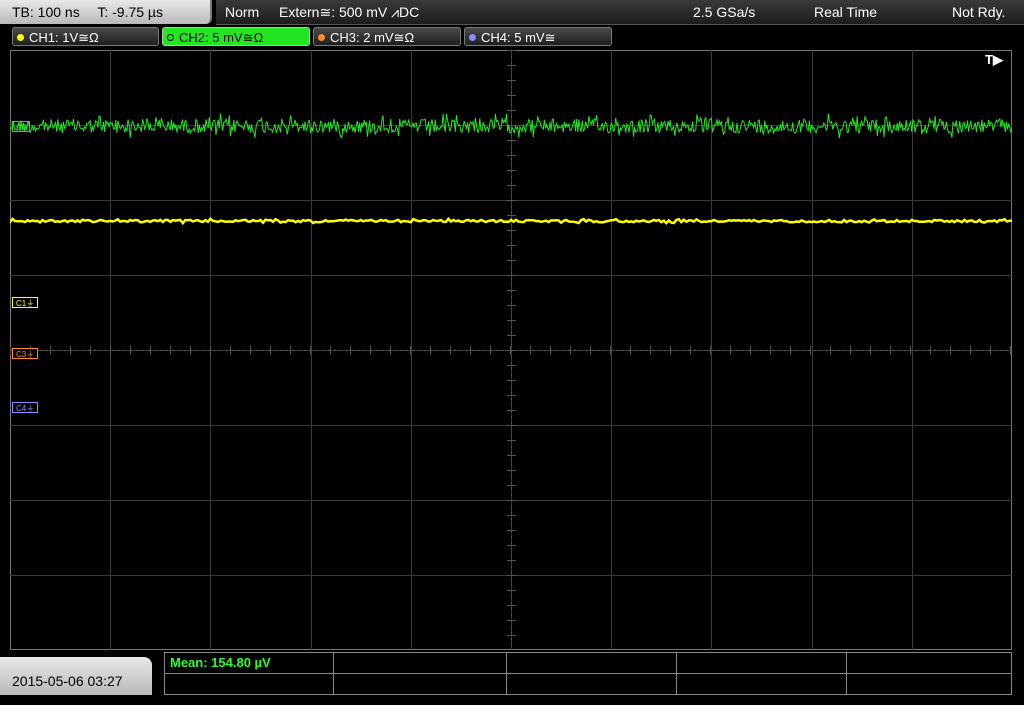  What do you see at coordinates (220, 662) in the screenshot?
I see `mean-value: Mean: 154.80 µV` at bounding box center [220, 662].